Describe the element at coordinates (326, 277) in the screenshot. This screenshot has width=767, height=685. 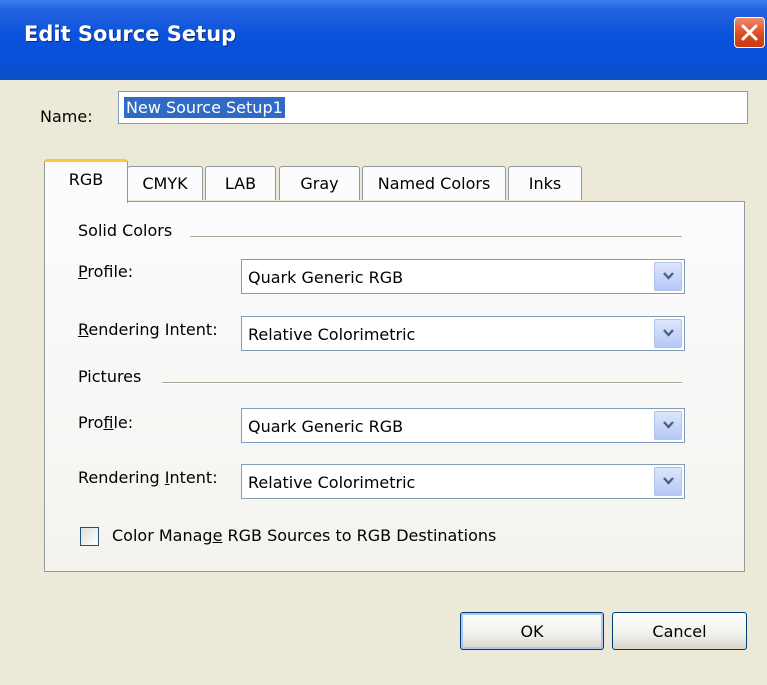
I see `solid-profile-value: Quark Generic RGB` at that location.